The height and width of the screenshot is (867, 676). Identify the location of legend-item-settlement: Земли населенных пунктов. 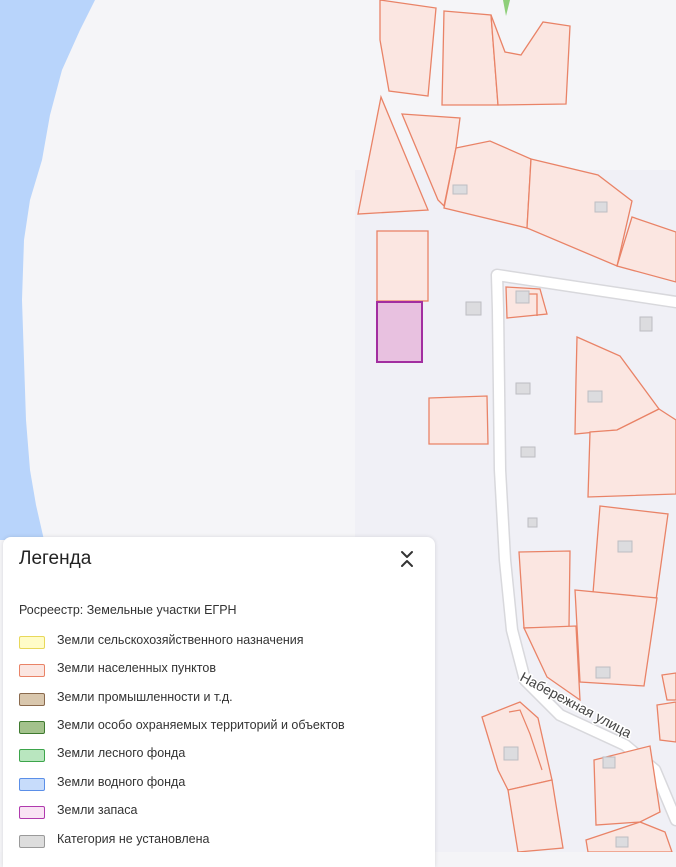
(219, 671).